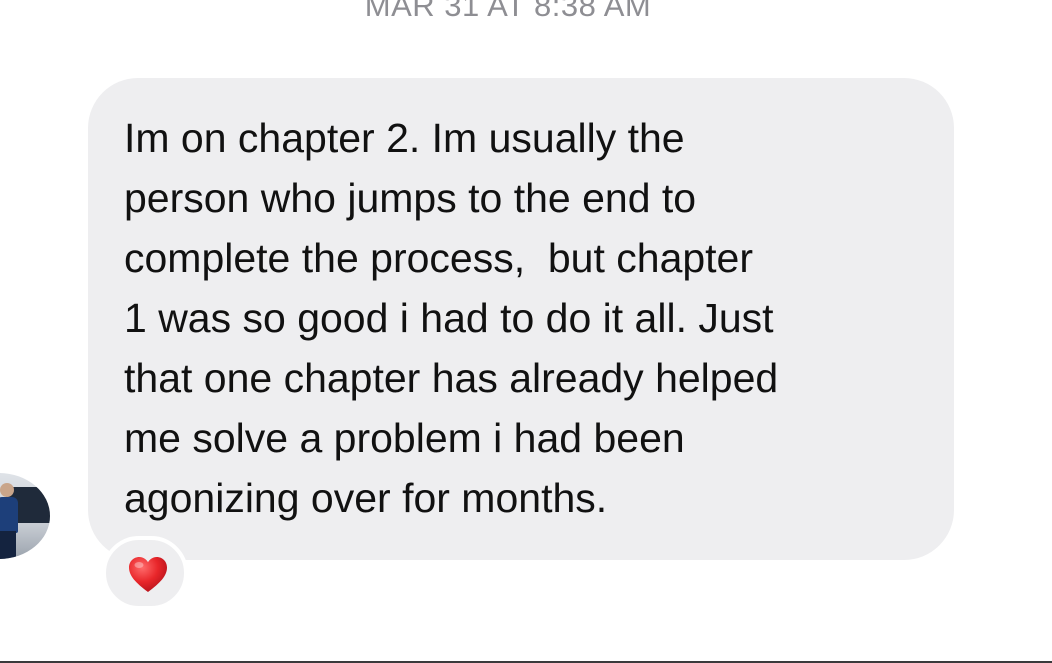  What do you see at coordinates (366, 498) in the screenshot?
I see `message-line: agonizing over for months.` at bounding box center [366, 498].